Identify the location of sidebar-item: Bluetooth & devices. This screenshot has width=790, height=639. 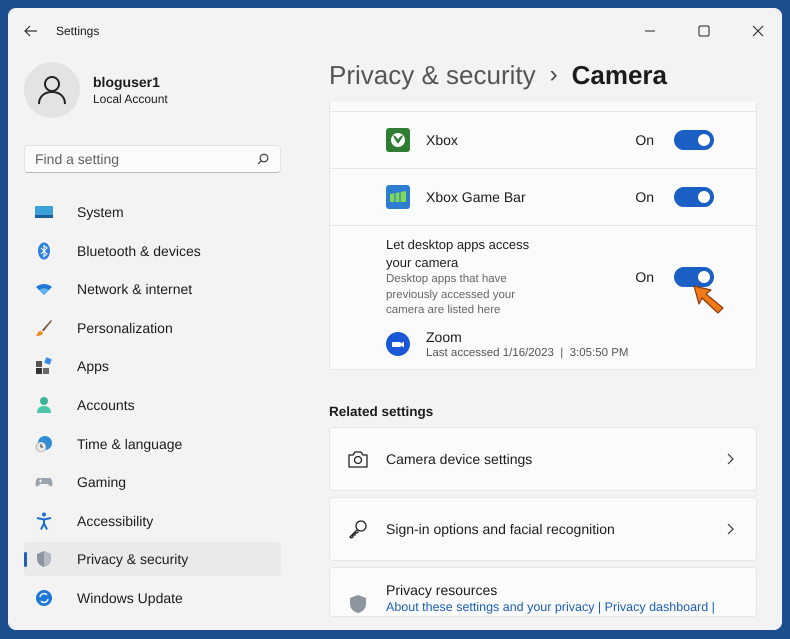
(152, 251).